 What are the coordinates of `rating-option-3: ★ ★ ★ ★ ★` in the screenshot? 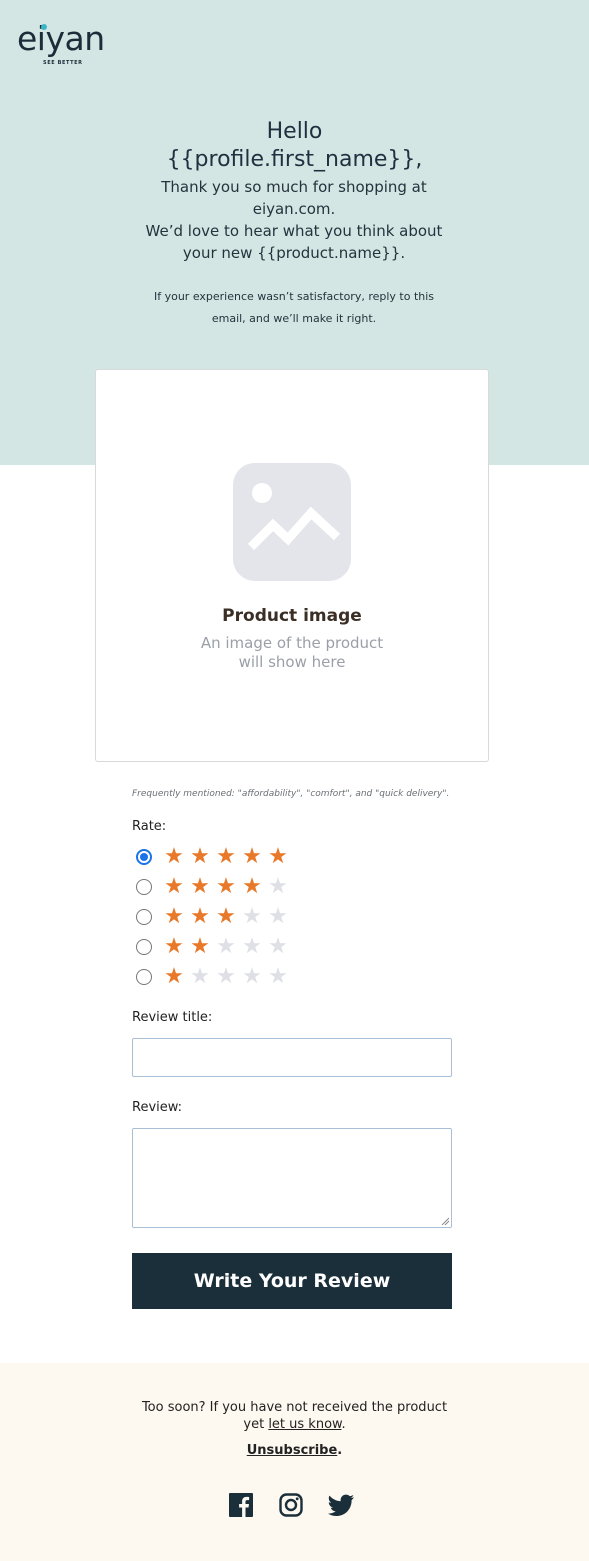 It's located at (213, 917).